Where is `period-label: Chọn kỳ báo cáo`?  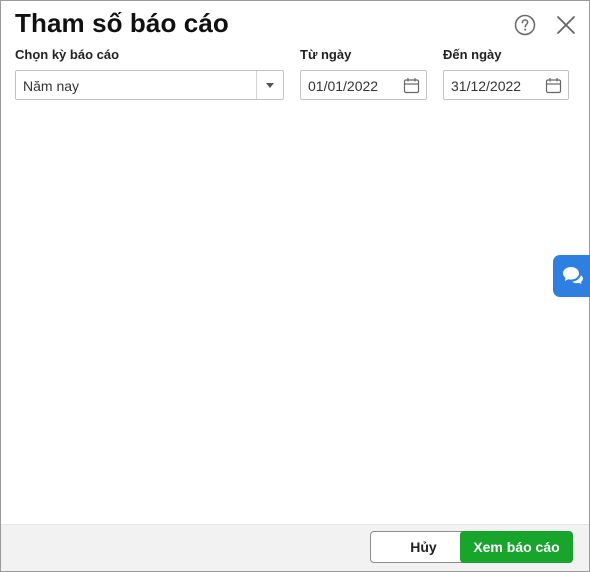 period-label: Chọn kỳ báo cáo is located at coordinates (67, 54).